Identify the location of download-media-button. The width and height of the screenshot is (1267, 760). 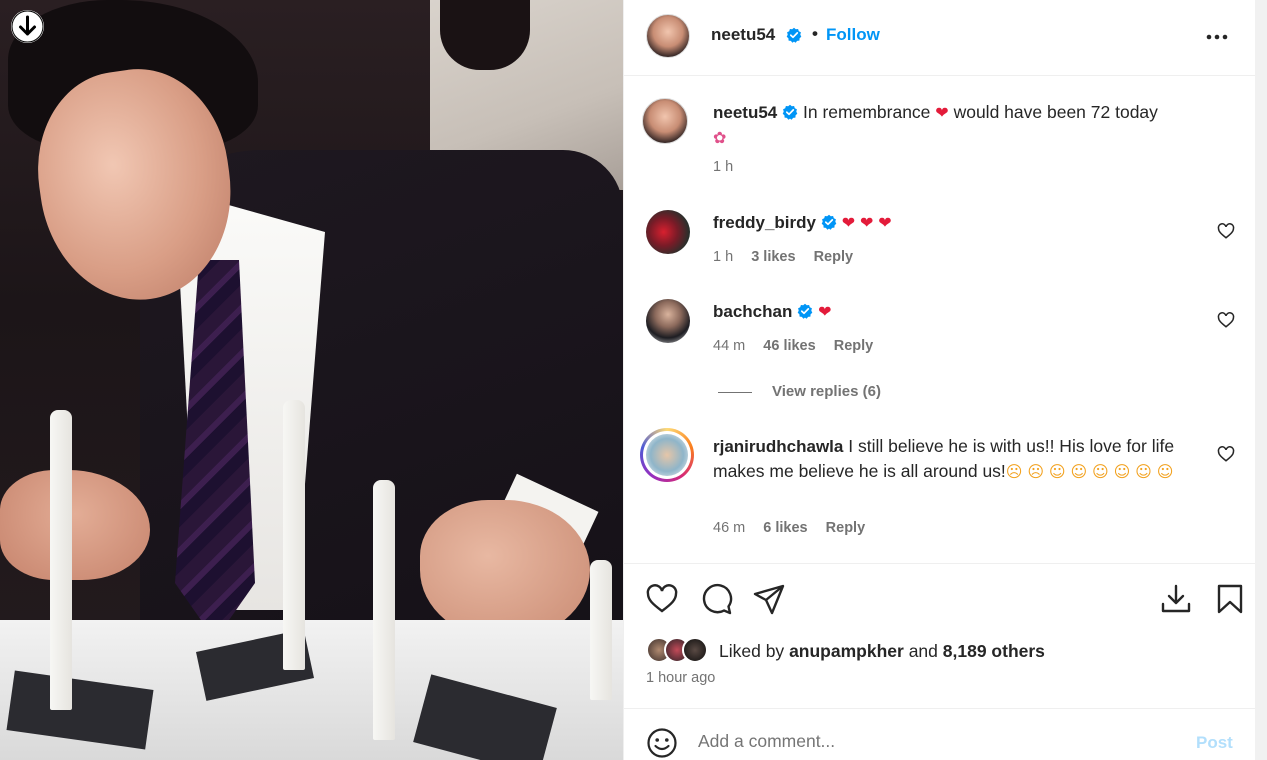
(27, 26).